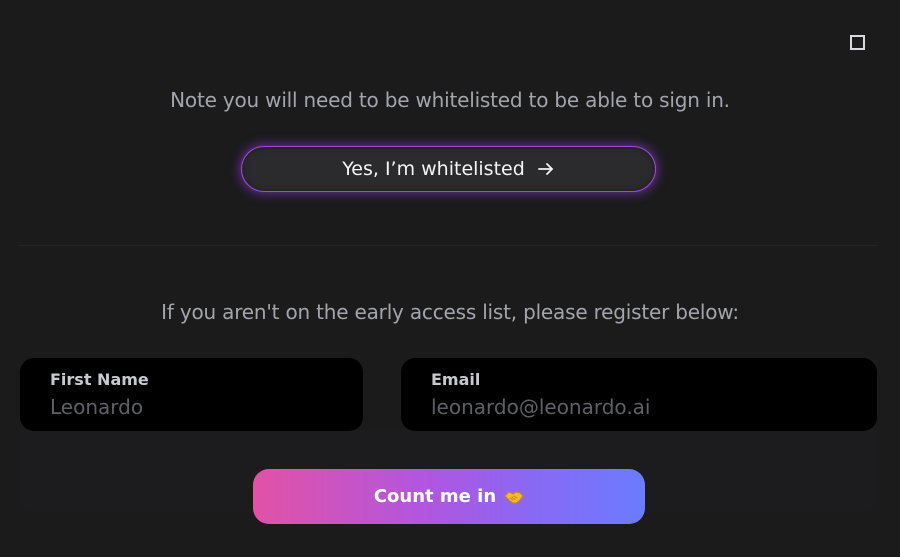 Image resolution: width=900 pixels, height=557 pixels. I want to click on section-divider, so click(448, 245).